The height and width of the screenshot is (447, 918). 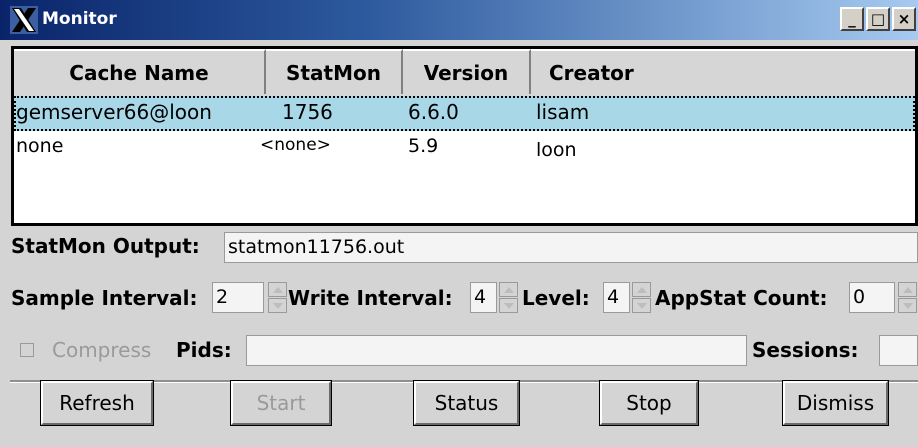 I want to click on sessions-label: Sessions:, so click(x=805, y=350).